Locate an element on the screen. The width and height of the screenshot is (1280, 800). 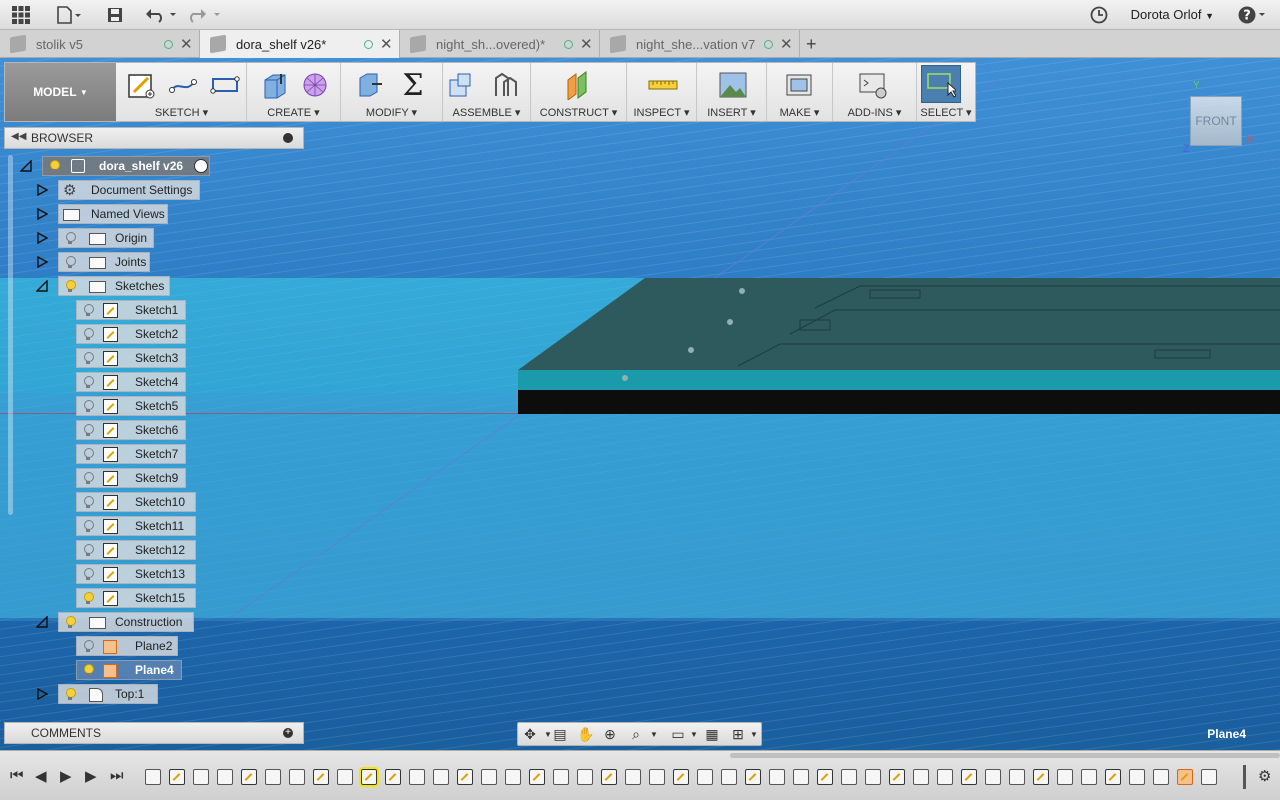
redo-icon is located at coordinates (205, 15).